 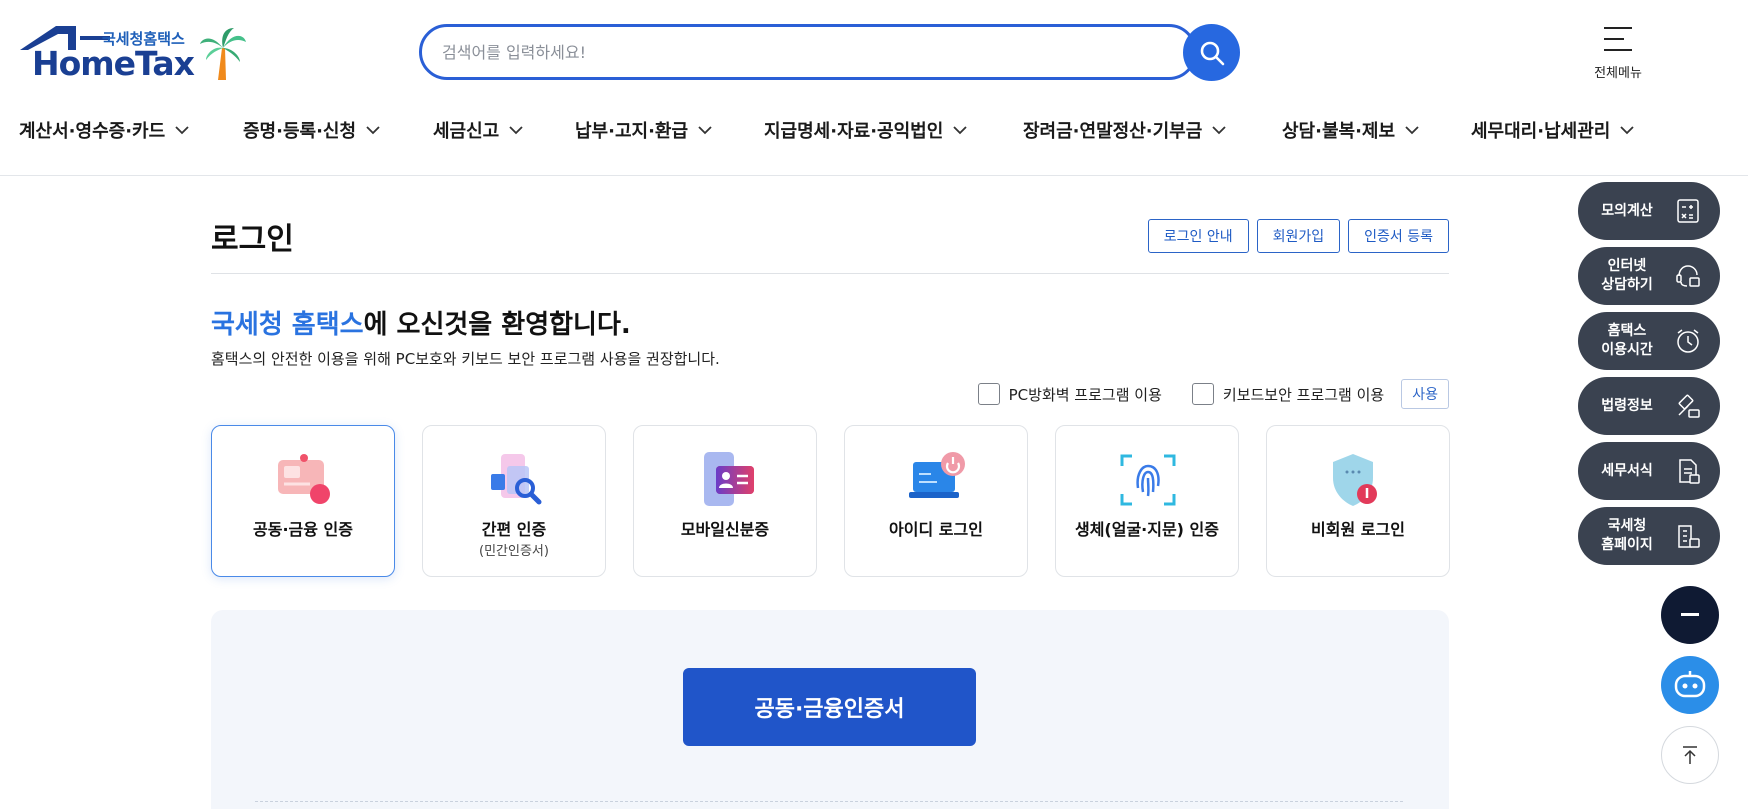 What do you see at coordinates (1688, 211) in the screenshot?
I see `calculator-icon` at bounding box center [1688, 211].